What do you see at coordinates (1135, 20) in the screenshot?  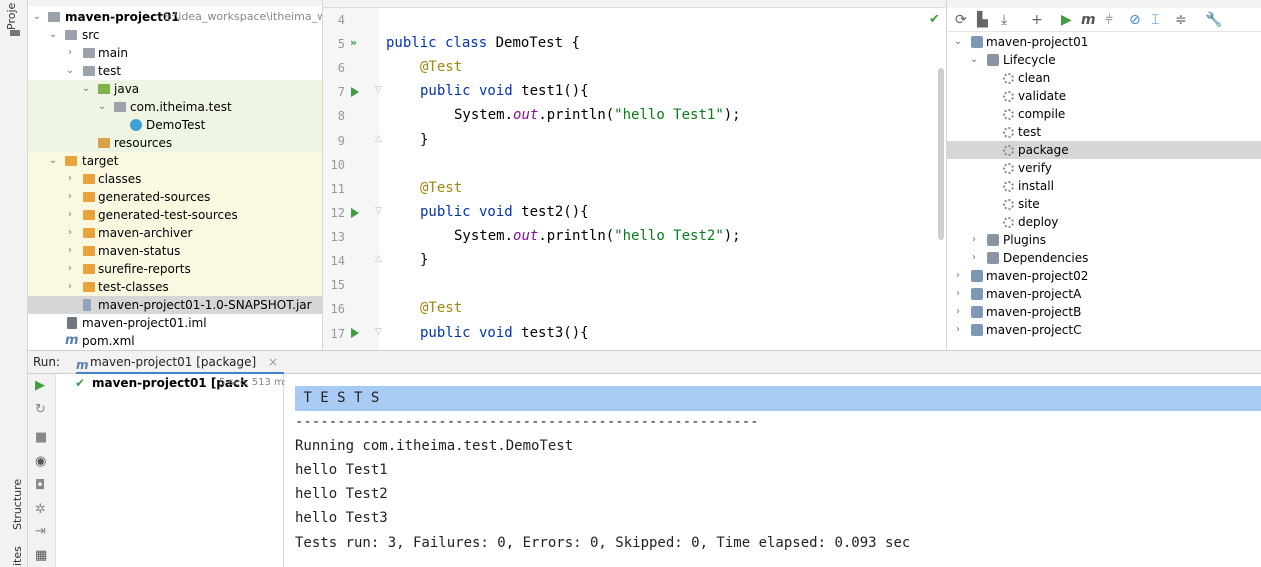 I see `skip-tests-icon: ⊘` at bounding box center [1135, 20].